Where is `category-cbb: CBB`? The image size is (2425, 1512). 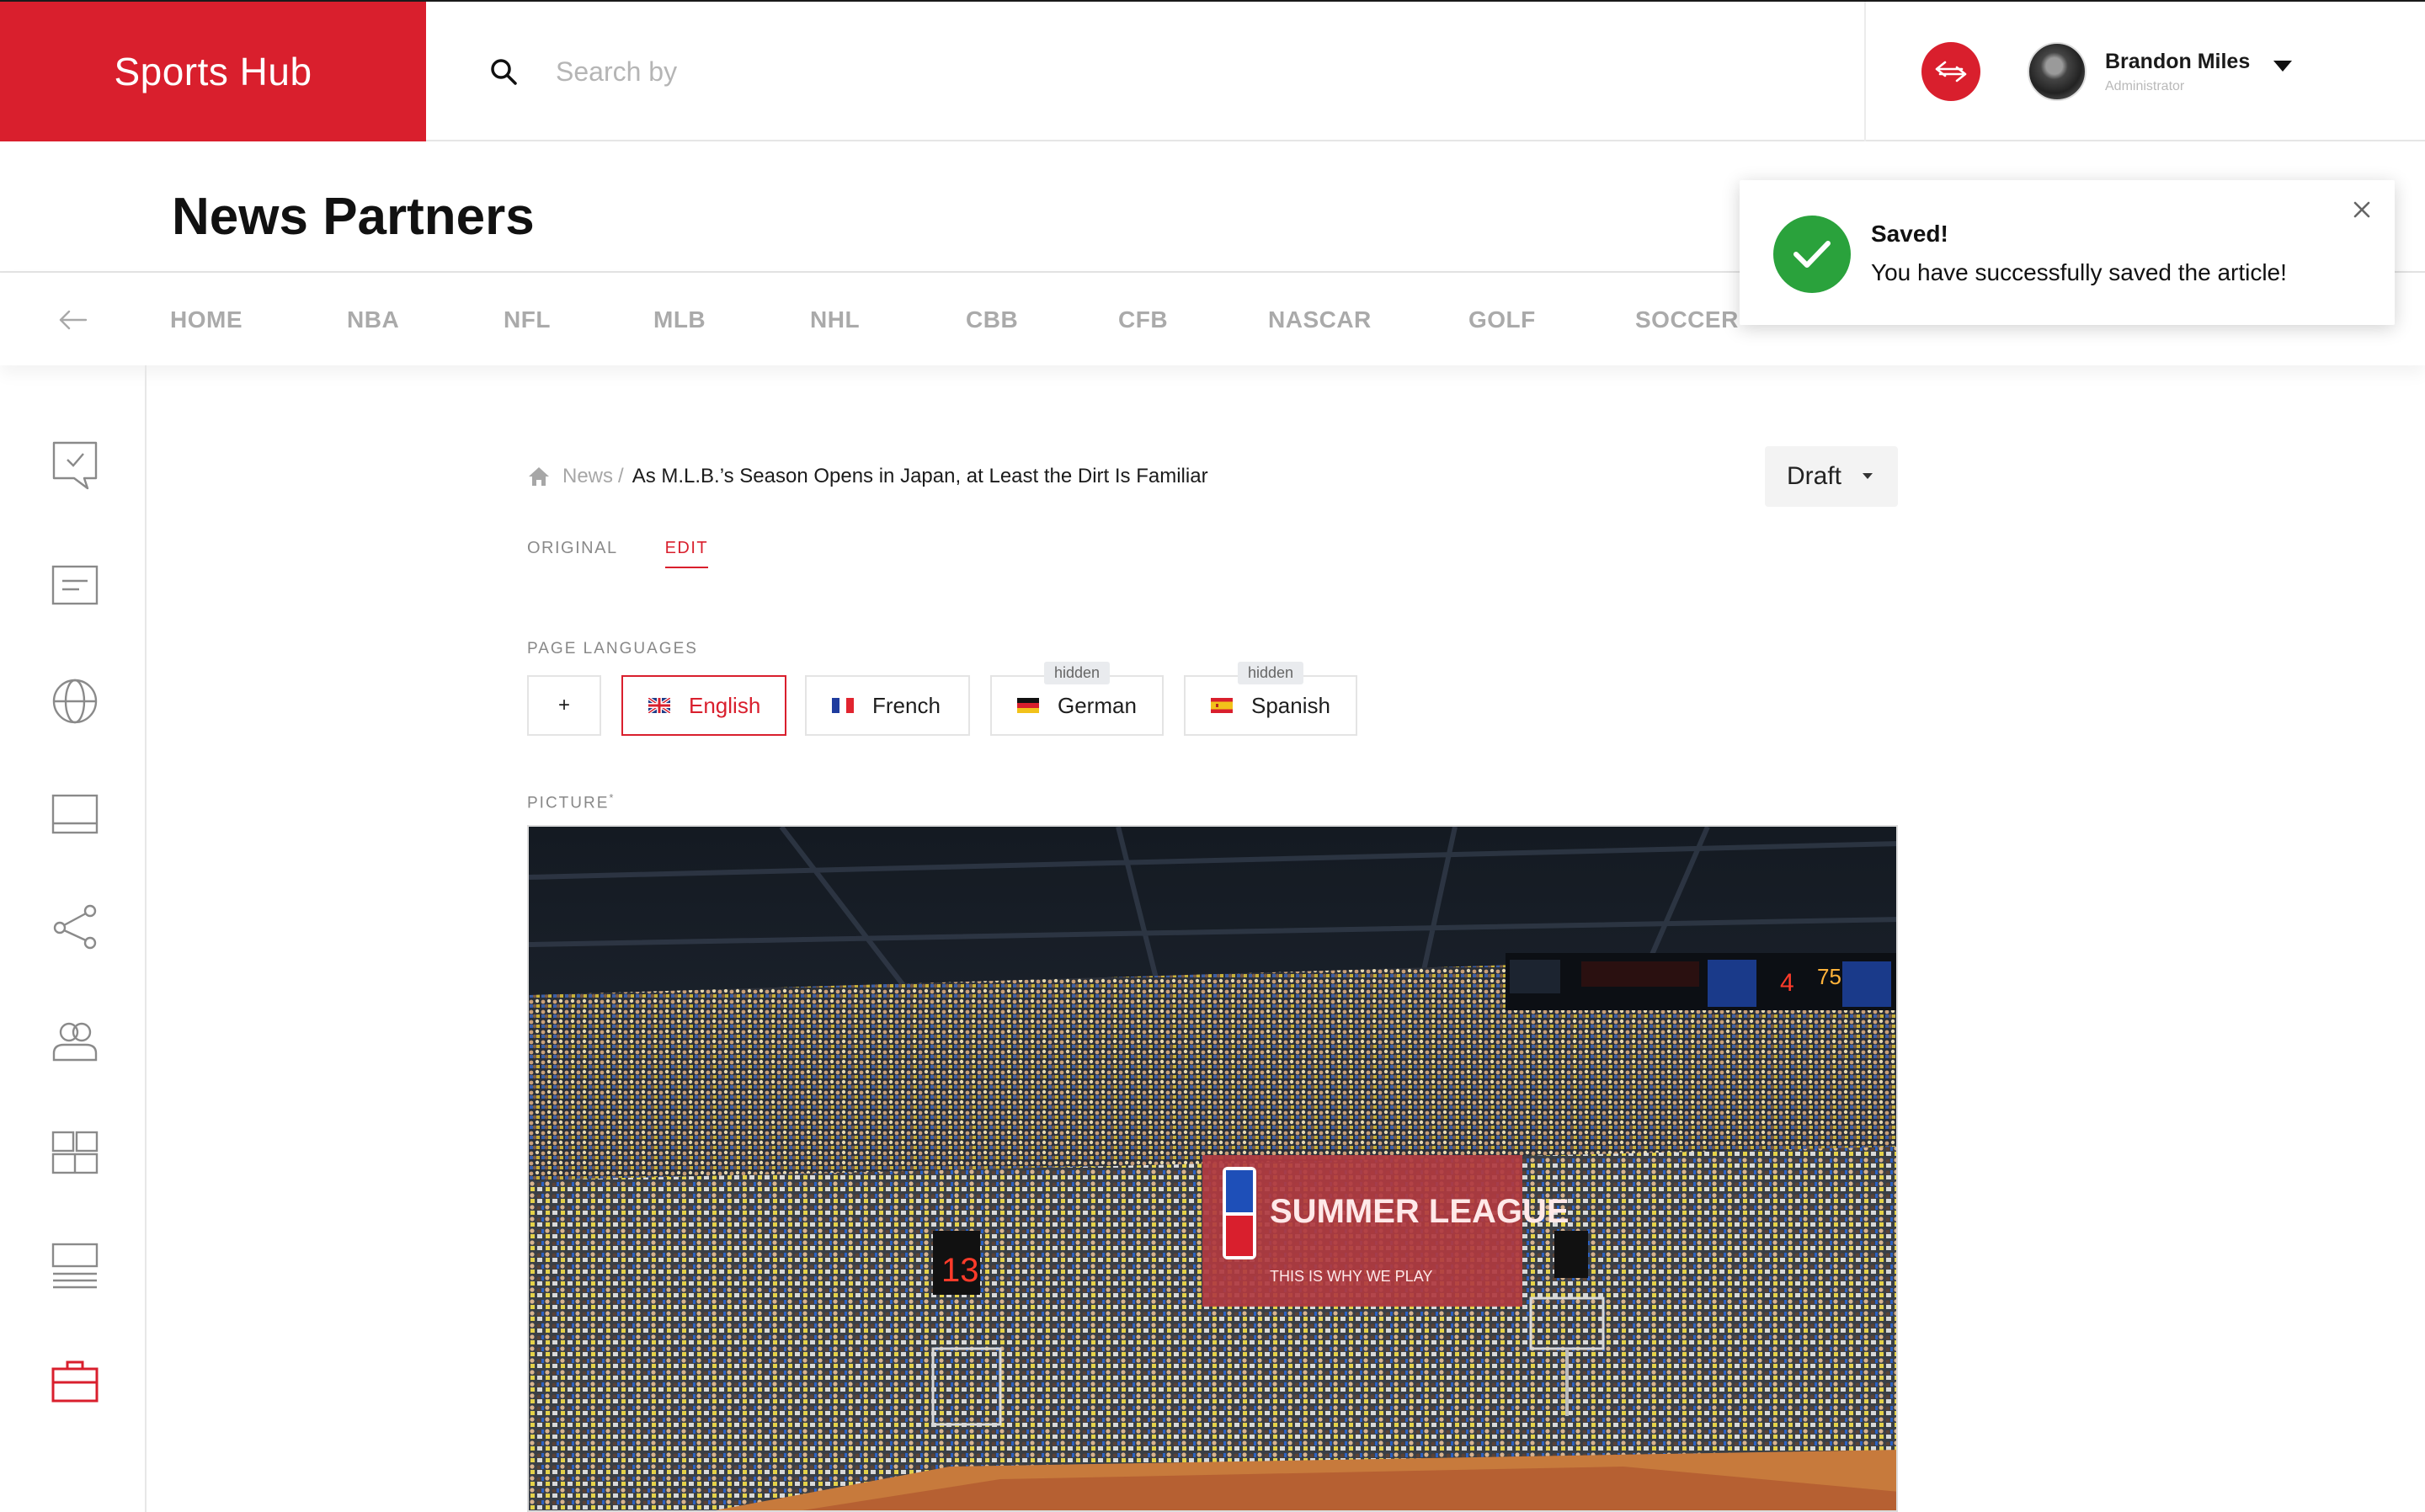 category-cbb: CBB is located at coordinates (992, 319).